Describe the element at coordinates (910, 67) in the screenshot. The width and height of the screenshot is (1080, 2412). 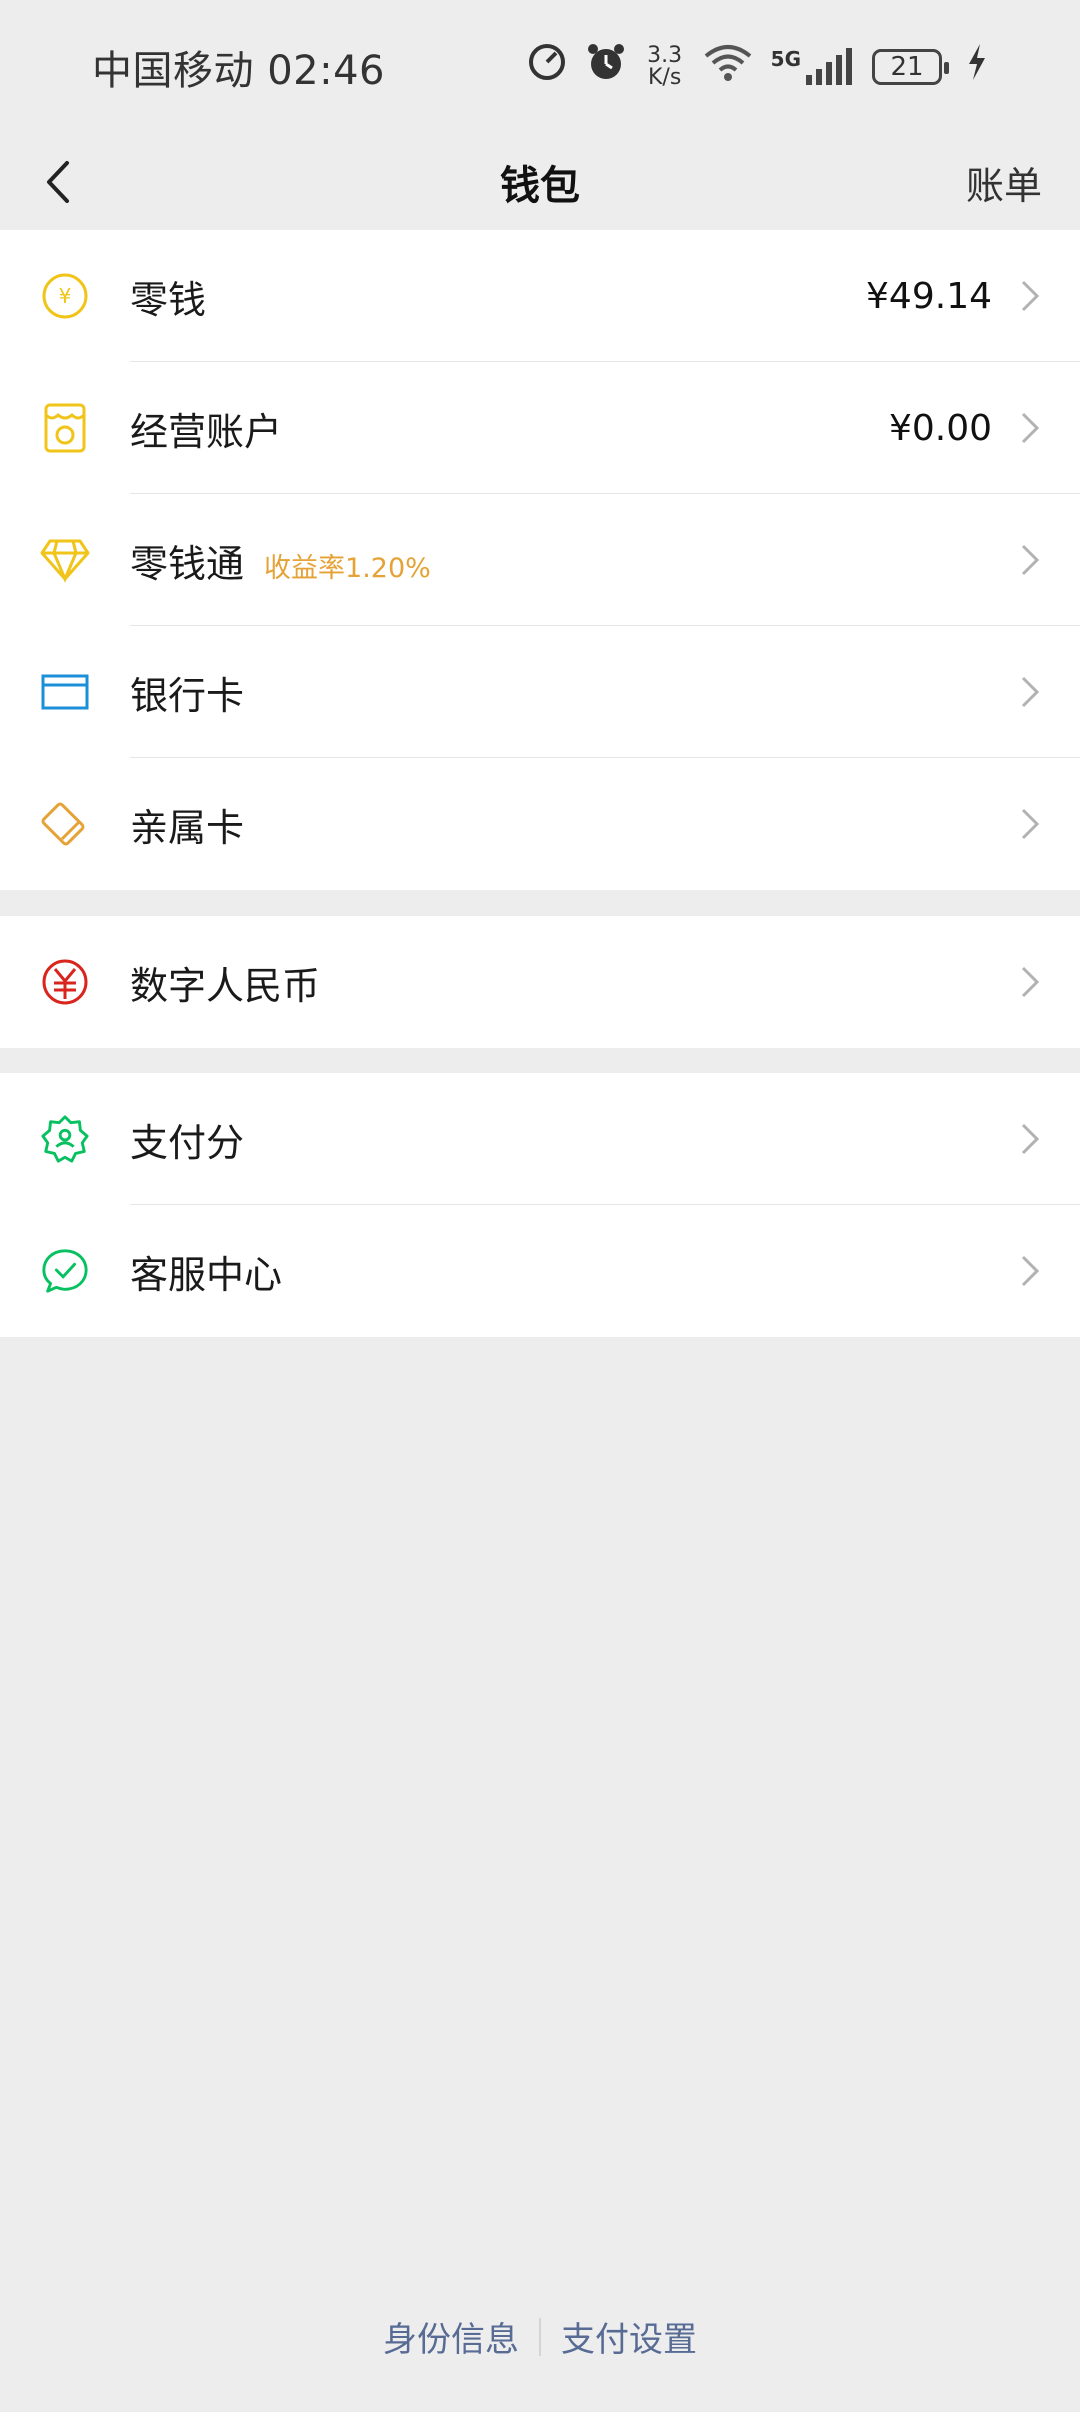
I see `battery-indicator: 21` at that location.